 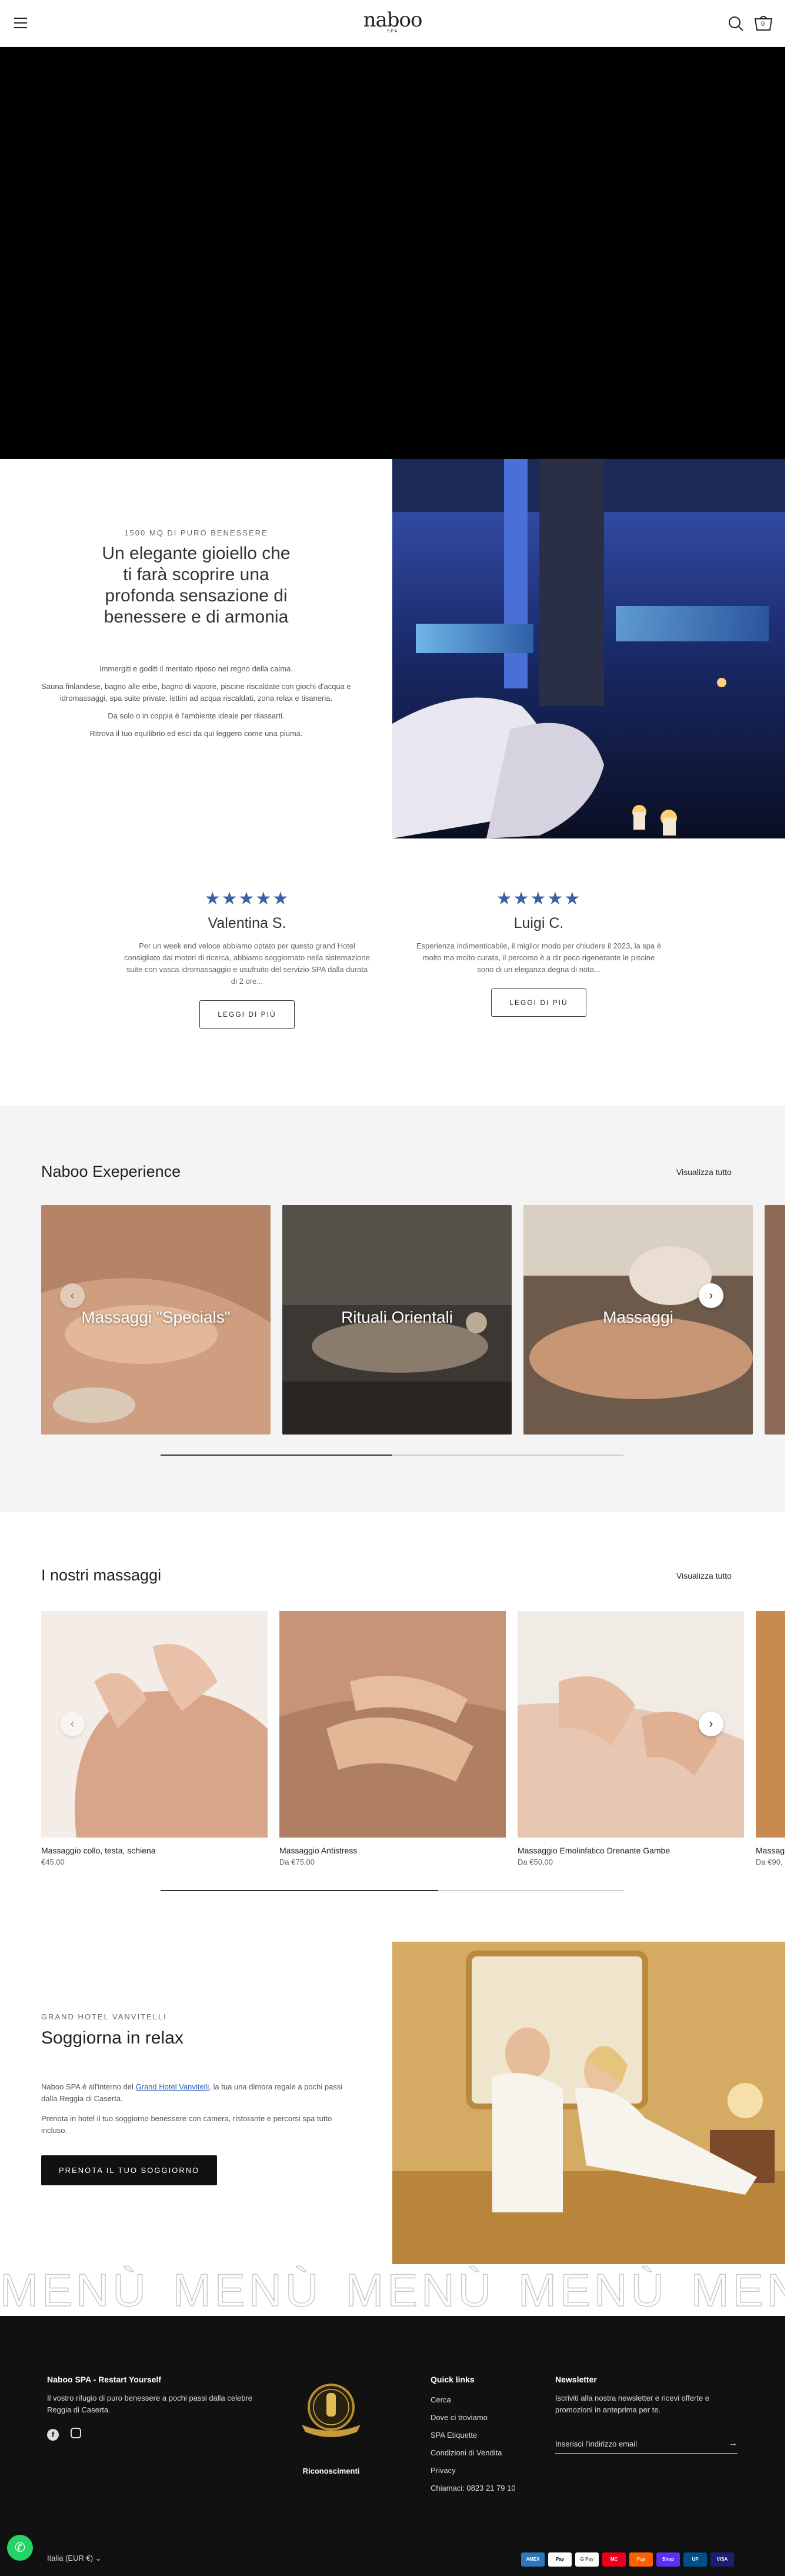 I want to click on product-card: Massaggio Antistress Da €75,00, so click(x=393, y=1738).